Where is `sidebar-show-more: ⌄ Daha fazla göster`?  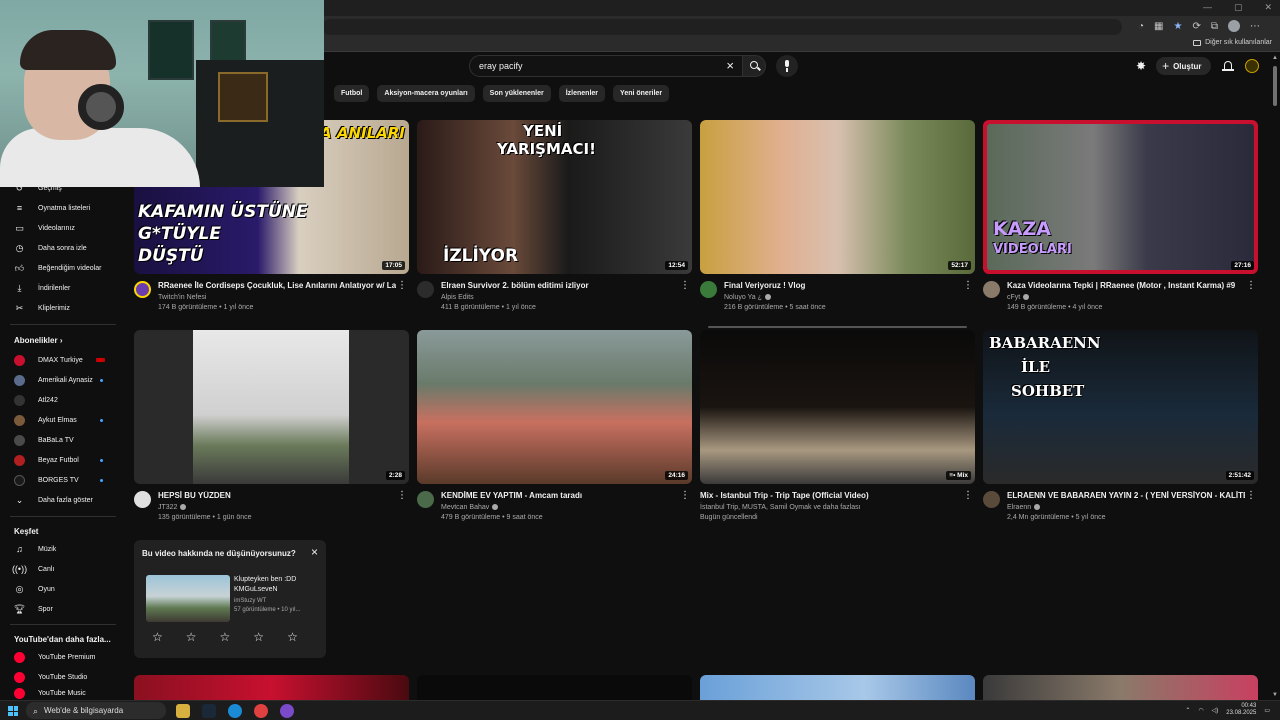 sidebar-show-more: ⌄ Daha fazla göster is located at coordinates (62, 500).